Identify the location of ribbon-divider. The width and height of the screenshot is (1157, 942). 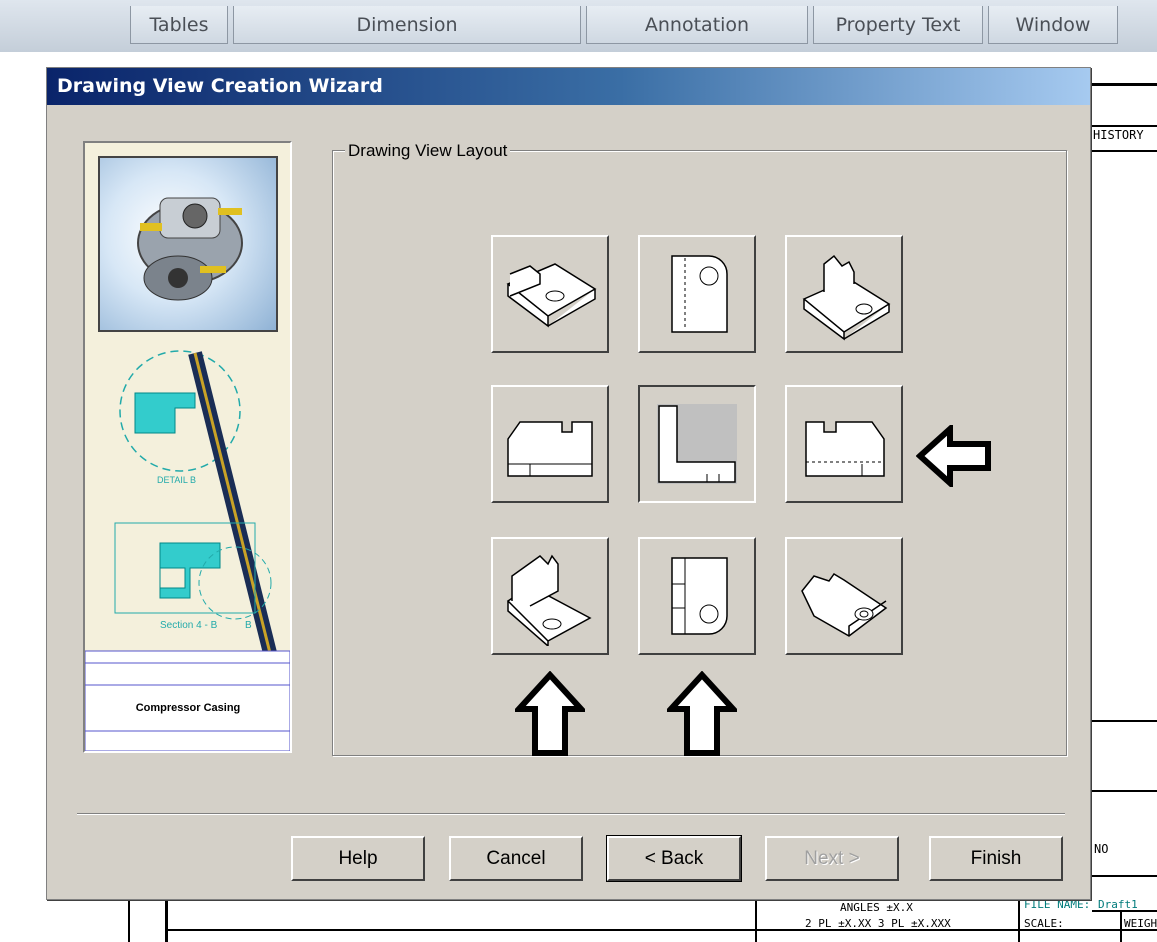
(578, 55).